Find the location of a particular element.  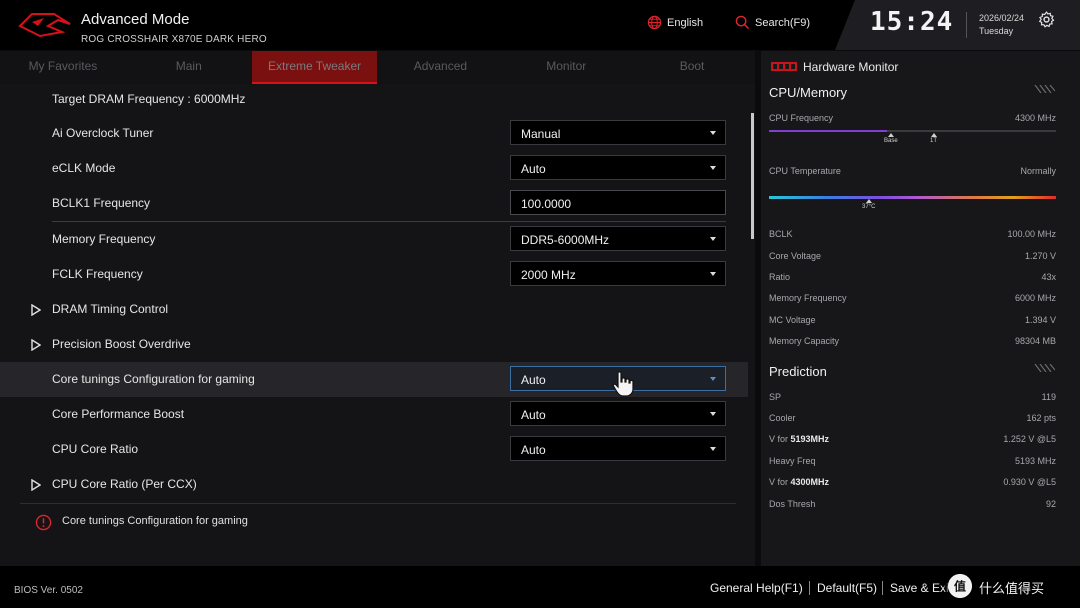

watermark-logo-icon: 值 is located at coordinates (960, 586).